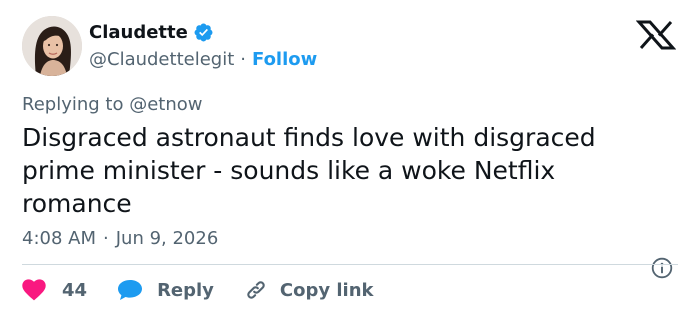 The image size is (700, 318). What do you see at coordinates (656, 35) in the screenshot?
I see `x-logo-icon` at bounding box center [656, 35].